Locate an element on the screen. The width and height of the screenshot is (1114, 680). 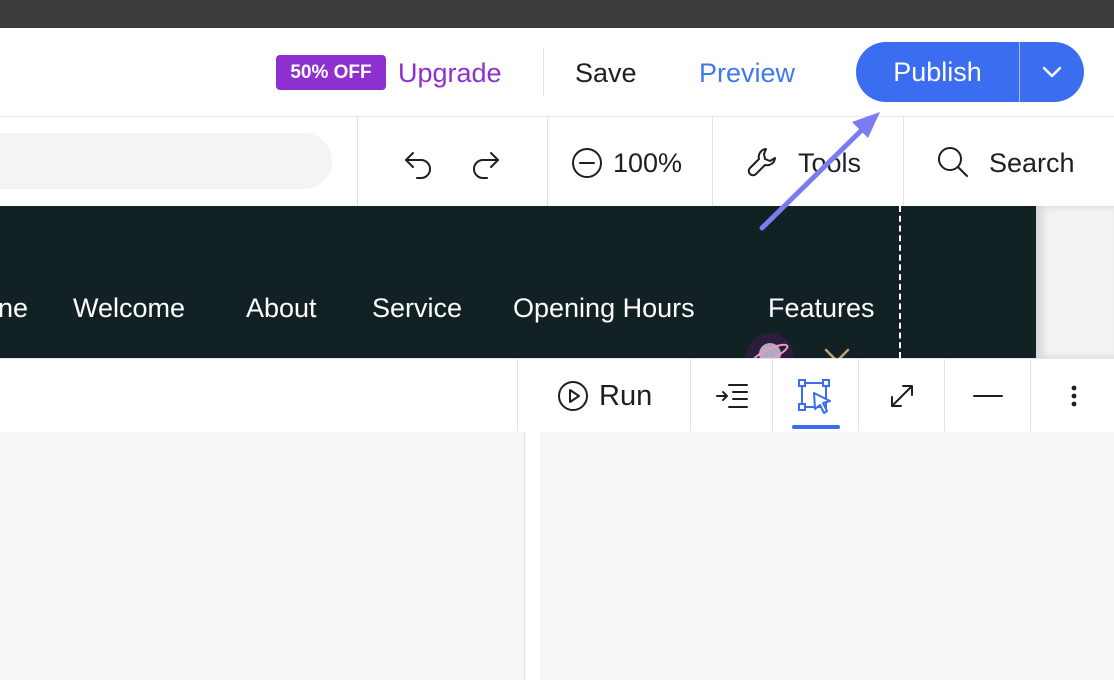
redo-icon is located at coordinates (486, 165).